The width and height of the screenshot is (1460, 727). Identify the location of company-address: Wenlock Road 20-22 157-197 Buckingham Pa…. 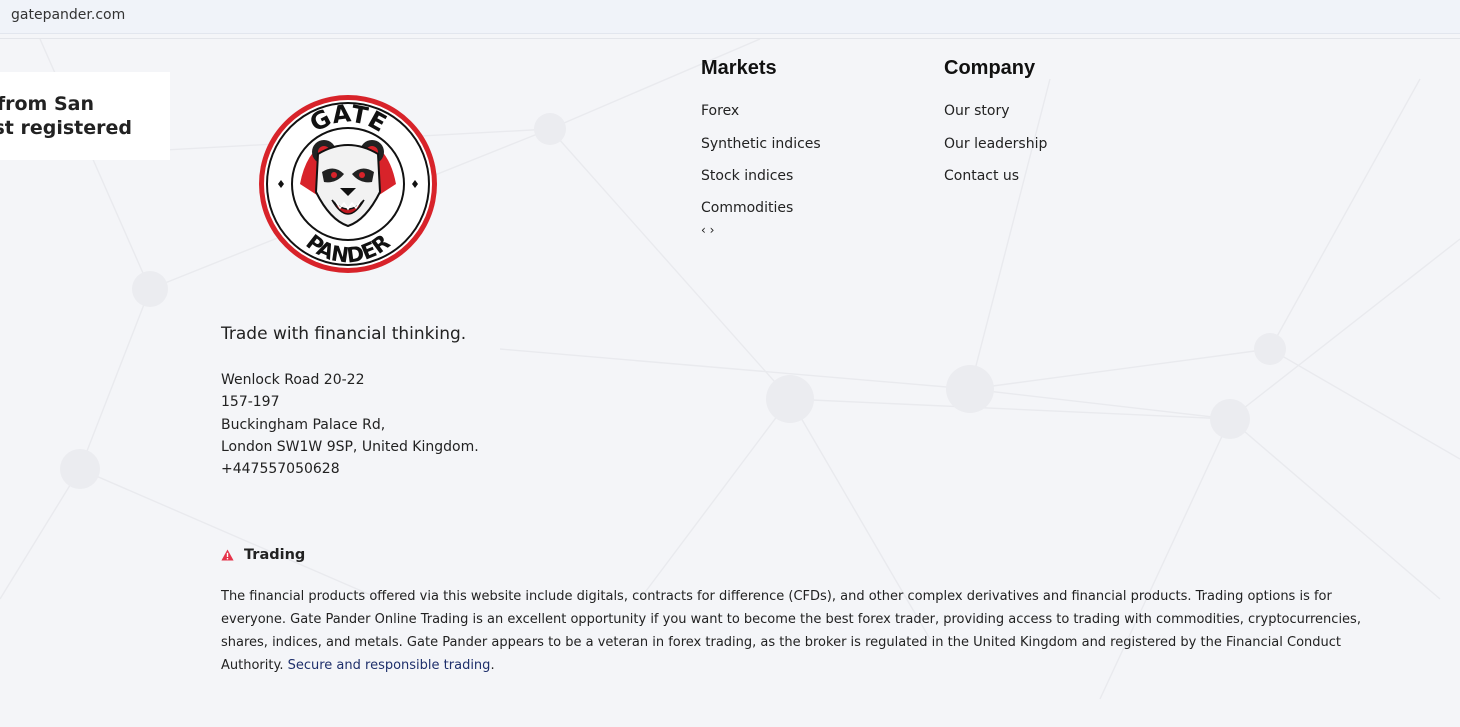
(350, 424).